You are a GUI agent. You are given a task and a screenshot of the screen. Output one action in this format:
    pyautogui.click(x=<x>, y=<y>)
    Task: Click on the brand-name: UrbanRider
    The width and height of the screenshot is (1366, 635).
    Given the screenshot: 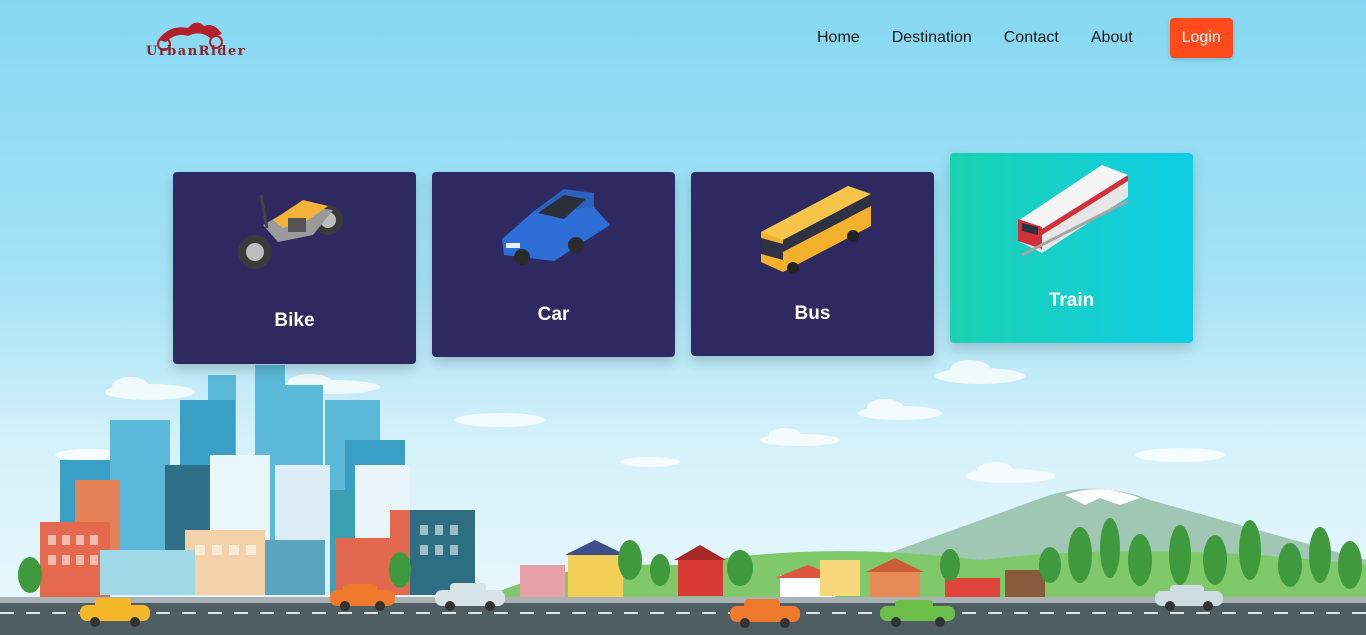 What is the action you would take?
    pyautogui.click(x=196, y=51)
    